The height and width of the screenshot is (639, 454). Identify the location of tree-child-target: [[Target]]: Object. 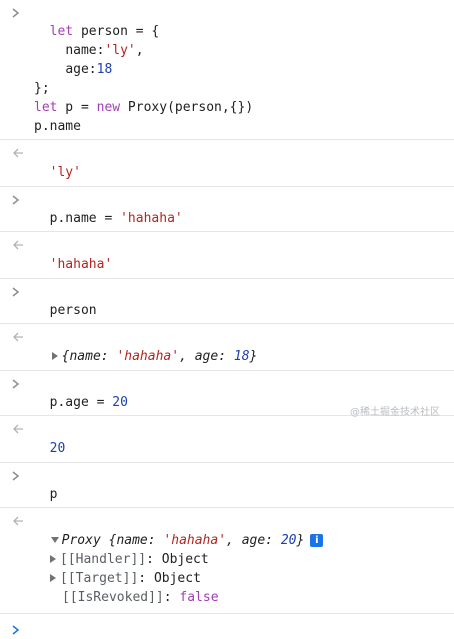
(117, 578).